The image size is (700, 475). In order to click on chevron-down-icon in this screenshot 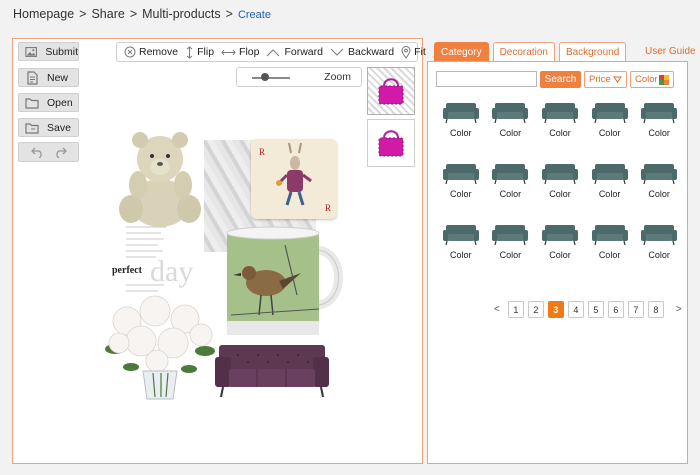, I will do `click(617, 79)`.